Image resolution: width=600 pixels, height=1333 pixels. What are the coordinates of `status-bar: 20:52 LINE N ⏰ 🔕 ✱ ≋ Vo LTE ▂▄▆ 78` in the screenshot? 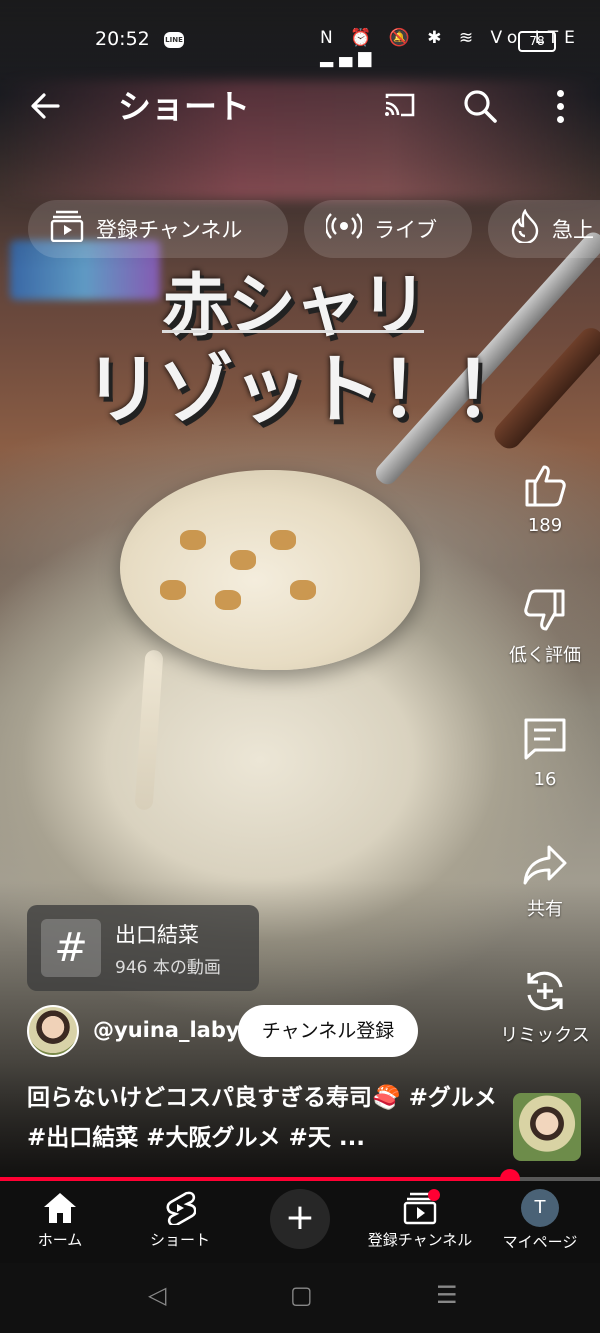 It's located at (300, 40).